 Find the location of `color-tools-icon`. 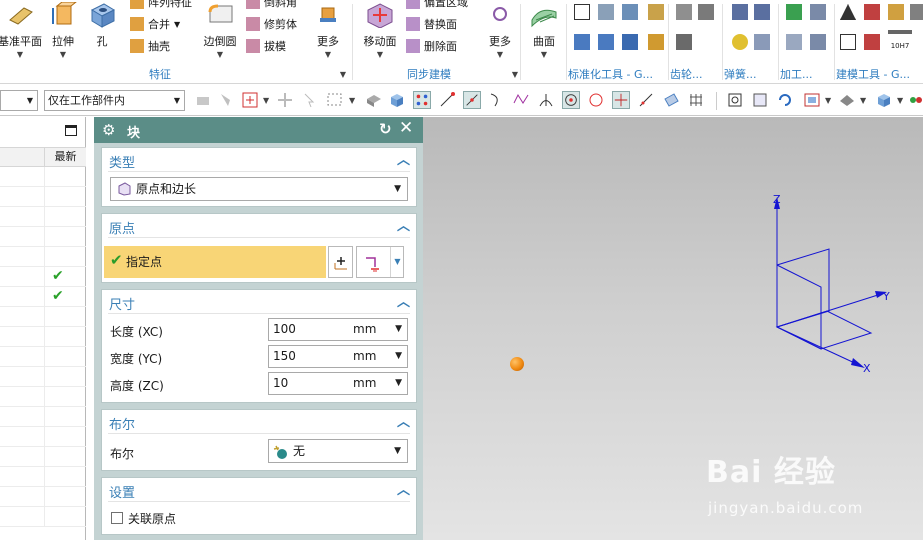

color-tools-icon is located at coordinates (915, 100).